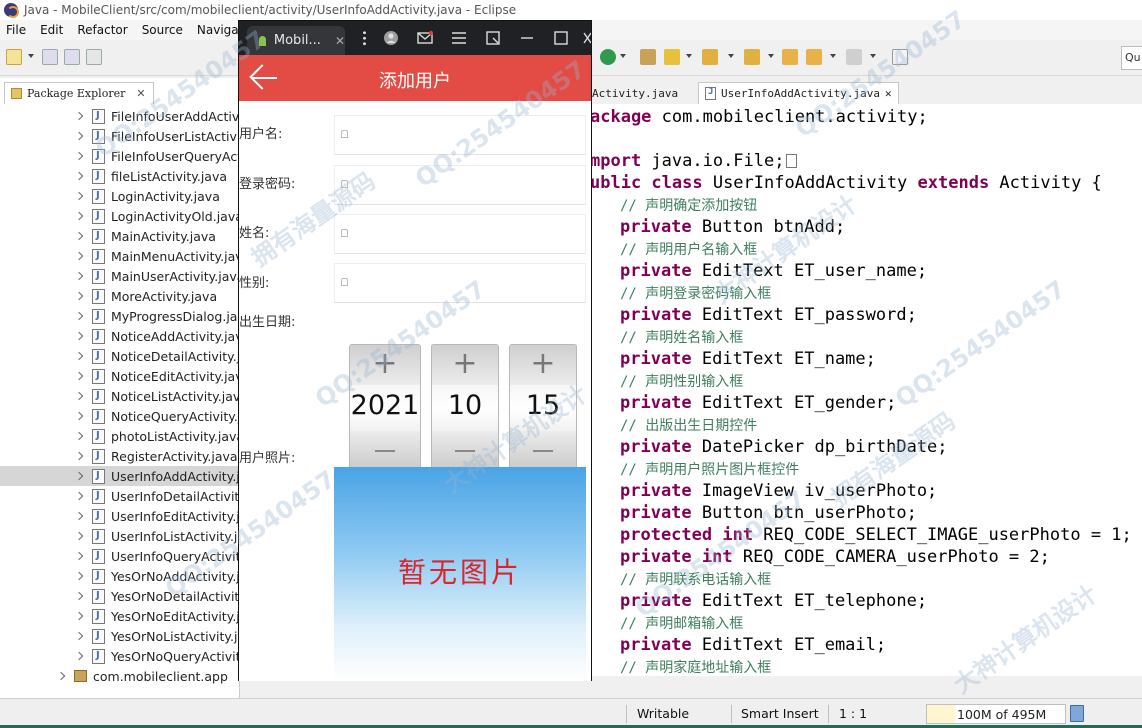 This screenshot has height=728, width=1142. What do you see at coordinates (119, 496) in the screenshot?
I see `tree-item-java-file: UserInfoDetailActivity.java` at bounding box center [119, 496].